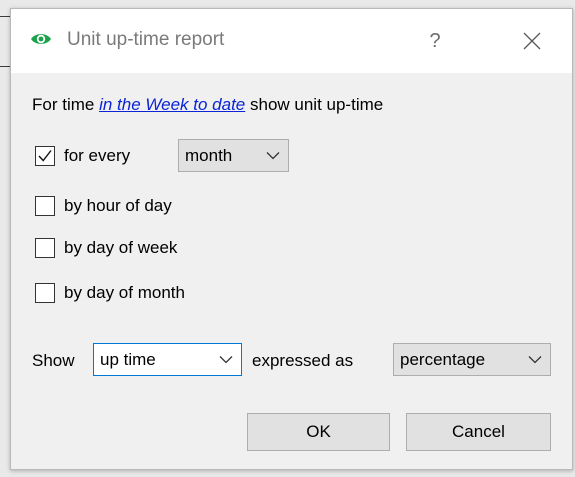 The image size is (575, 477). Describe the element at coordinates (233, 155) in the screenshot. I see `period-select: month` at that location.